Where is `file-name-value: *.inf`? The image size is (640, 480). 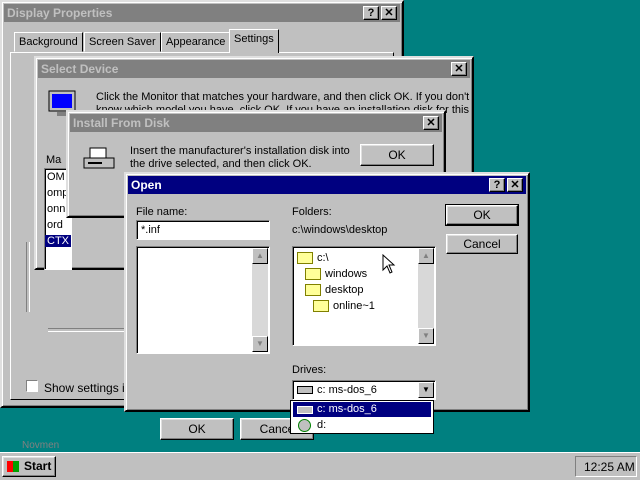
file-name-value: *.inf is located at coordinates (150, 230).